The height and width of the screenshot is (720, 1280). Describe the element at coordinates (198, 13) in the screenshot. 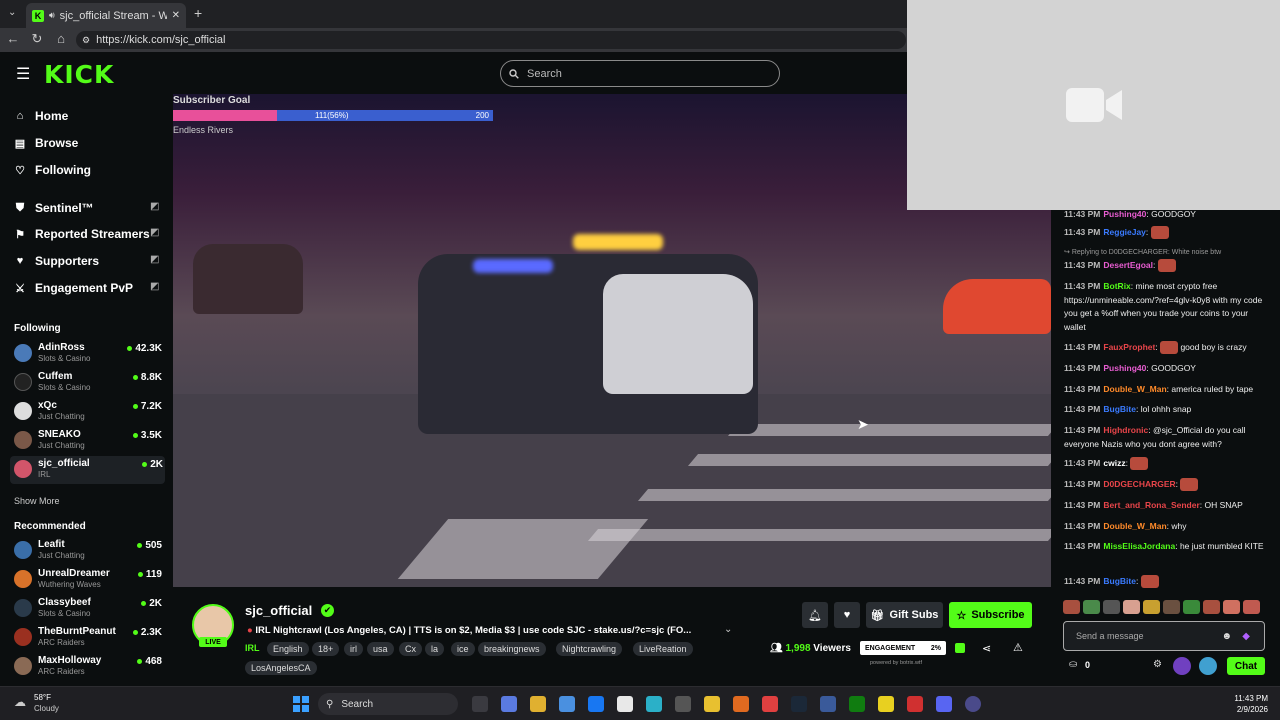

I see `new-tab-icon: +` at that location.